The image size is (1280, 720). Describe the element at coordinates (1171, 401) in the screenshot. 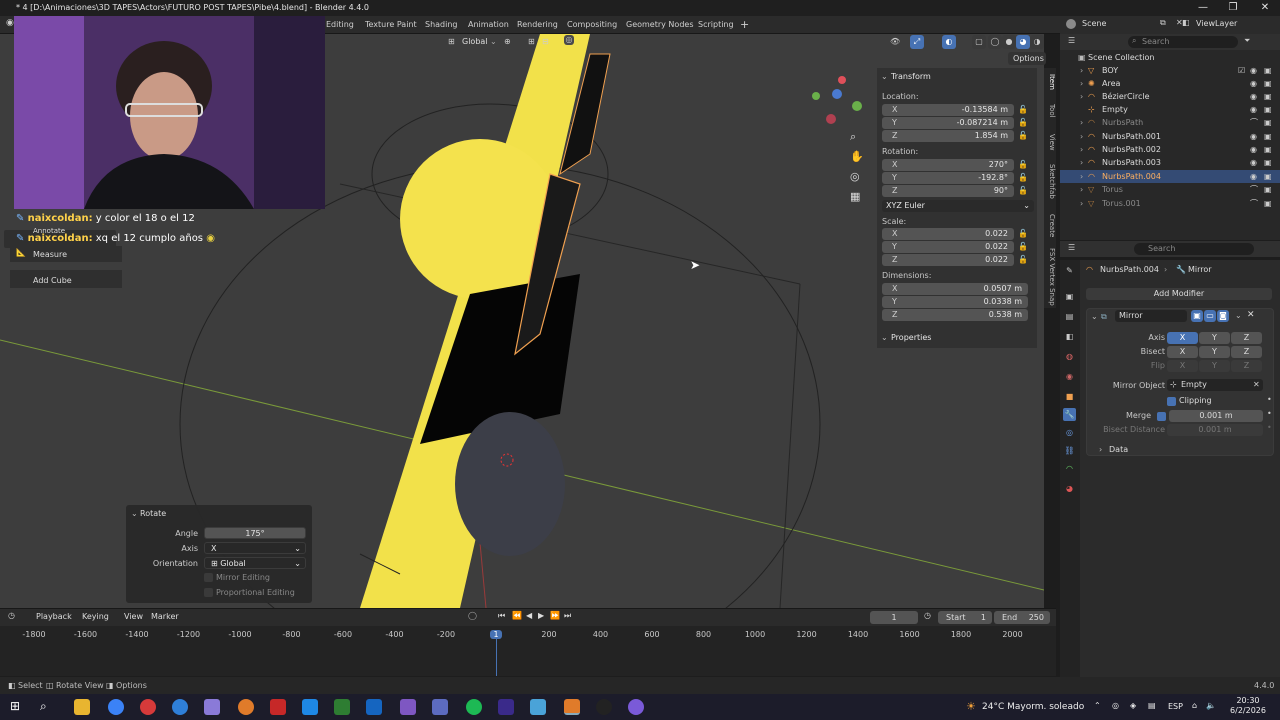

I see `clipping-checkbox` at that location.